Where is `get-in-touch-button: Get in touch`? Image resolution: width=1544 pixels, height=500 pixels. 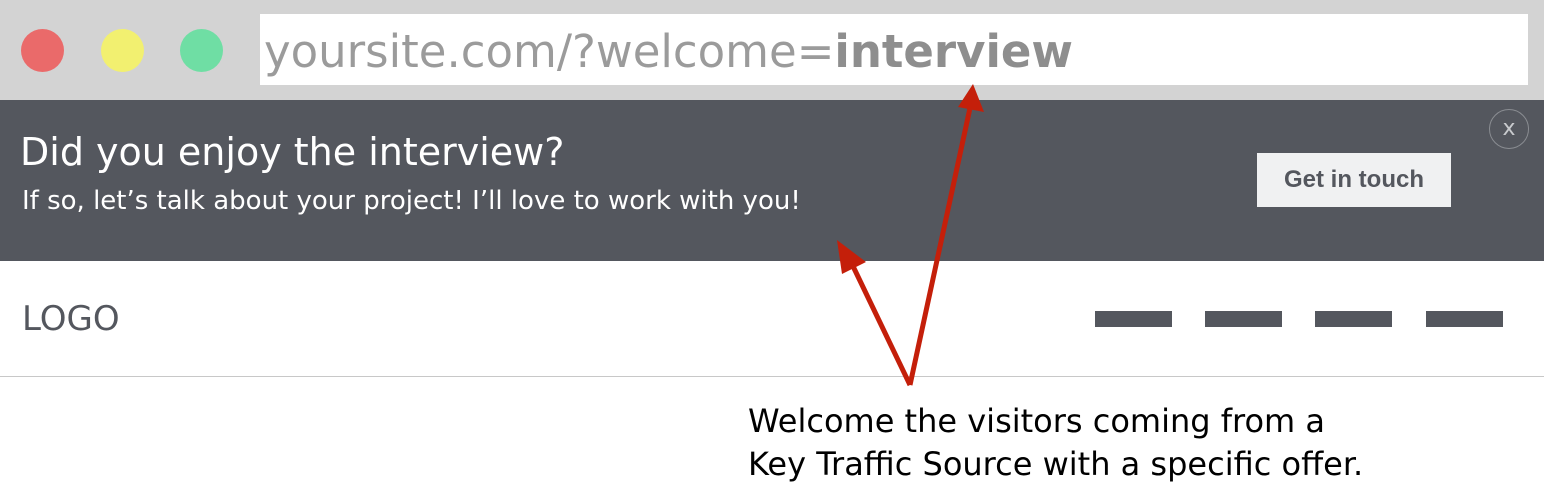
get-in-touch-button: Get in touch is located at coordinates (1354, 180).